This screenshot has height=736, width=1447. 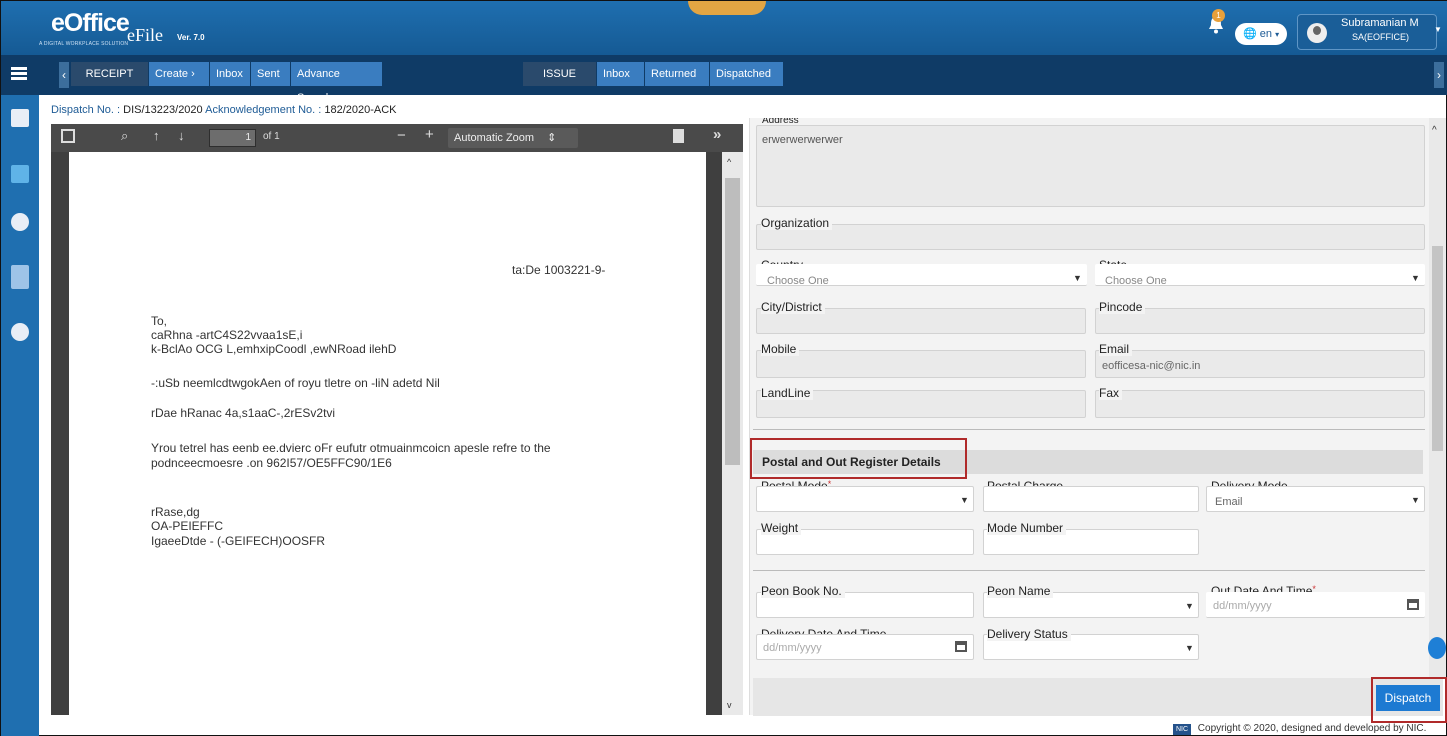 I want to click on state-value: Choose One, so click(x=1136, y=281).